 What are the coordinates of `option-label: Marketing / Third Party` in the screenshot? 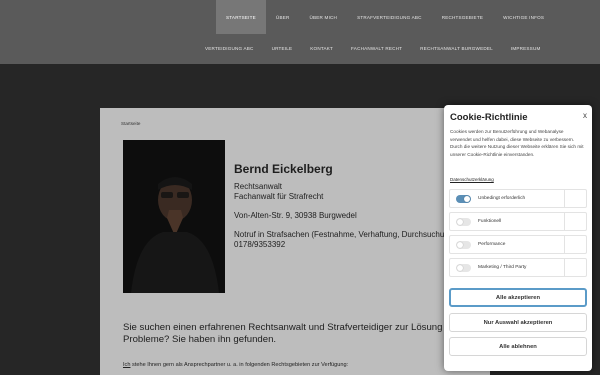 It's located at (502, 267).